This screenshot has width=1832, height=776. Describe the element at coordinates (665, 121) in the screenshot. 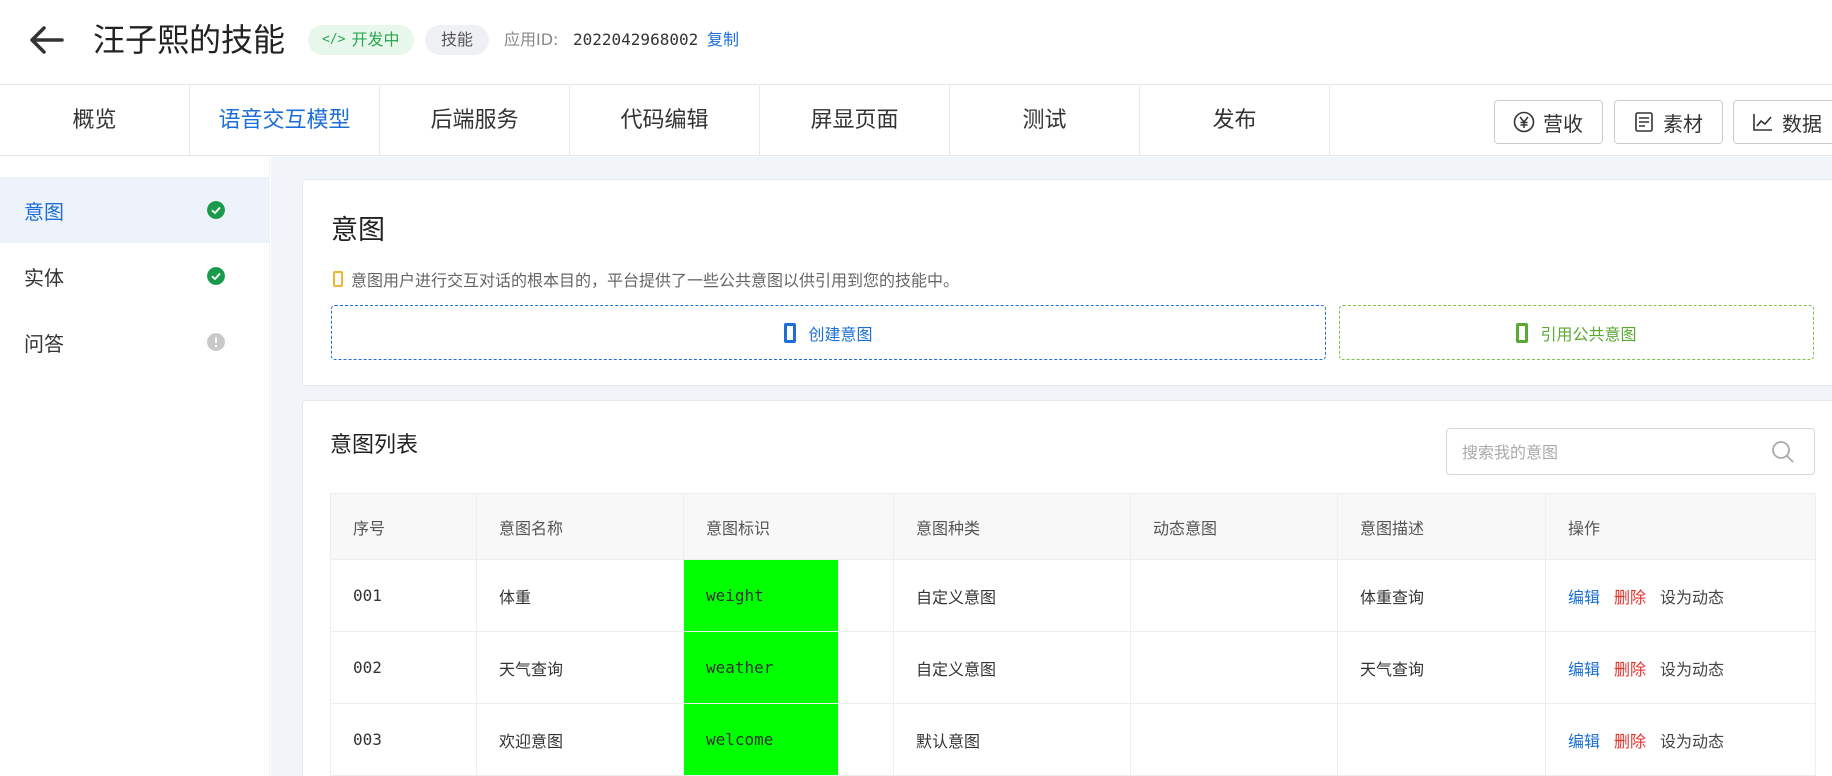

I see `tab-code-editor: 代码编辑` at that location.